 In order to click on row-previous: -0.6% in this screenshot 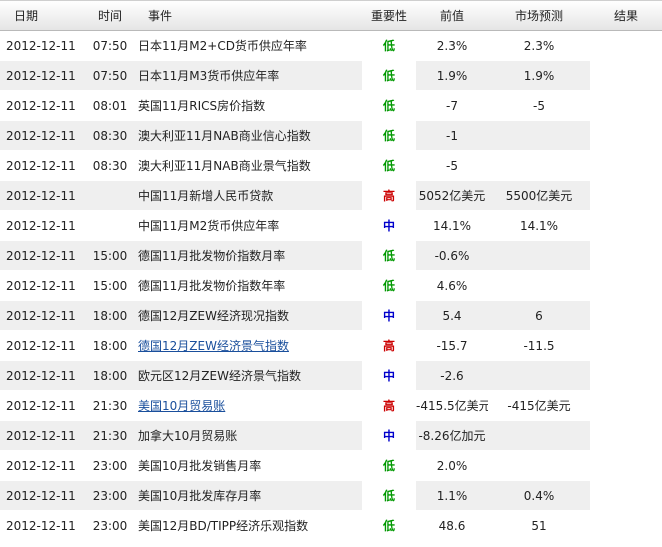, I will do `click(452, 255)`.